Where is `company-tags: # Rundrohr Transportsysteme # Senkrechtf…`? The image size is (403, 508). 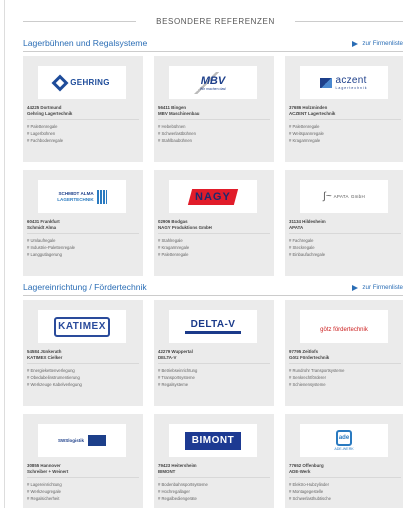 company-tags: # Rundrohr Transportsysteme # Senkrechtf… is located at coordinates (316, 377).